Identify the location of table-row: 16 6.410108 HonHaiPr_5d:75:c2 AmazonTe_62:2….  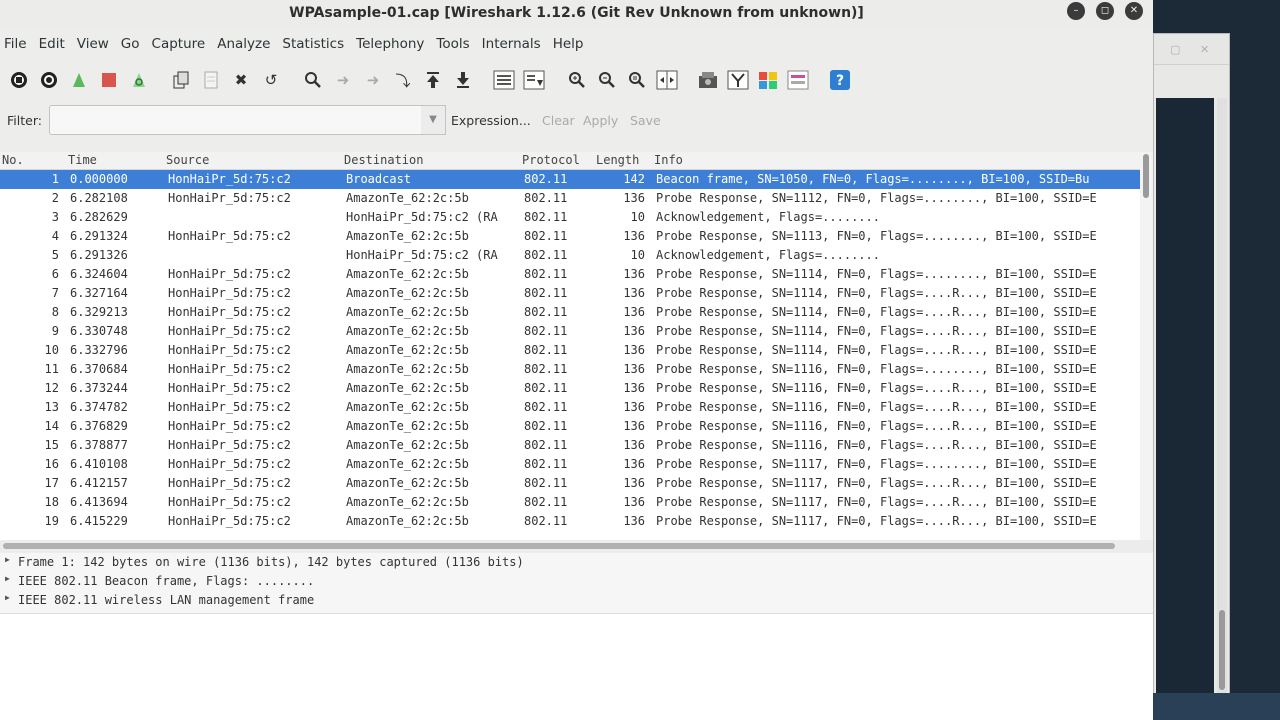
(570, 464).